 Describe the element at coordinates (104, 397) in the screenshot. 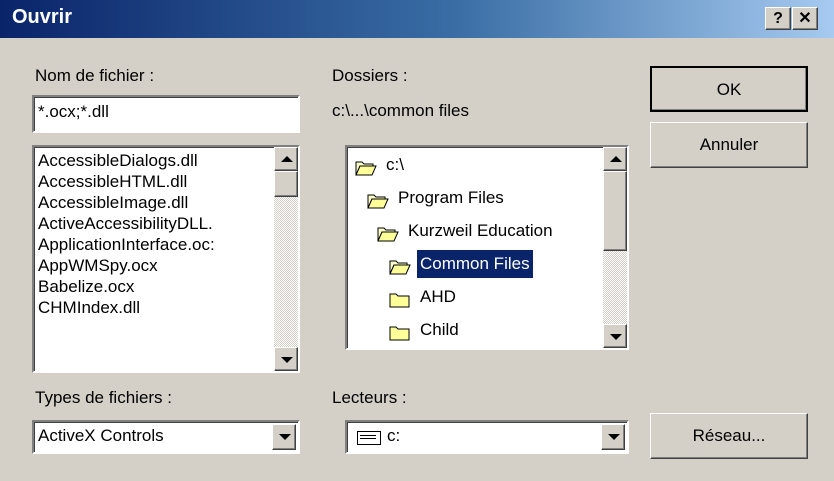

I see `file-types-label: Types de fichiers :` at that location.